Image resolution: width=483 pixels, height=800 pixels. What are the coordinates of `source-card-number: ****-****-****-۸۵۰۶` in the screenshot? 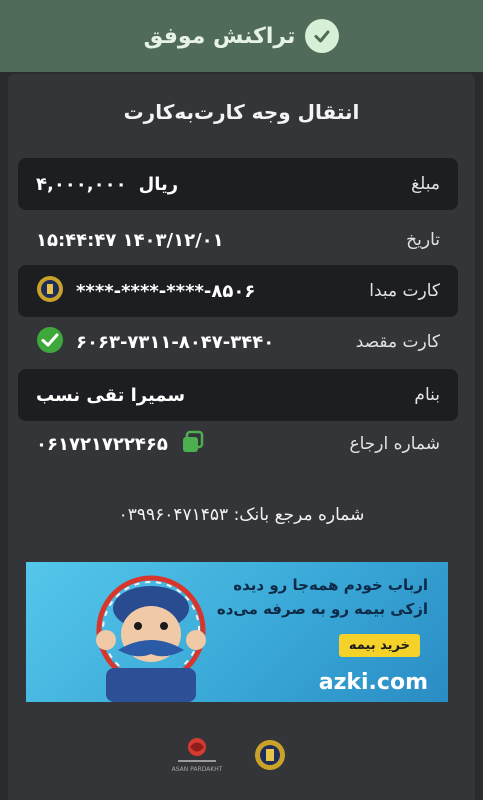 It's located at (166, 291).